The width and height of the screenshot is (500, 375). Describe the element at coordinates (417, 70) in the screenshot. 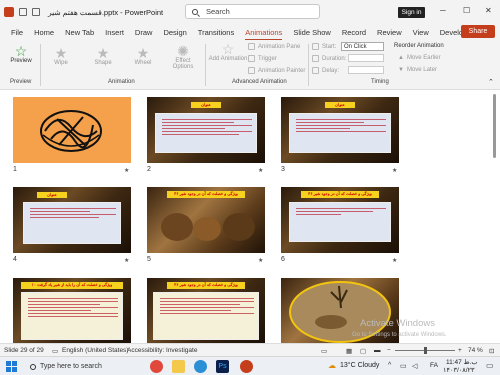

I see `move-later-button: ▼ Move Later` at that location.